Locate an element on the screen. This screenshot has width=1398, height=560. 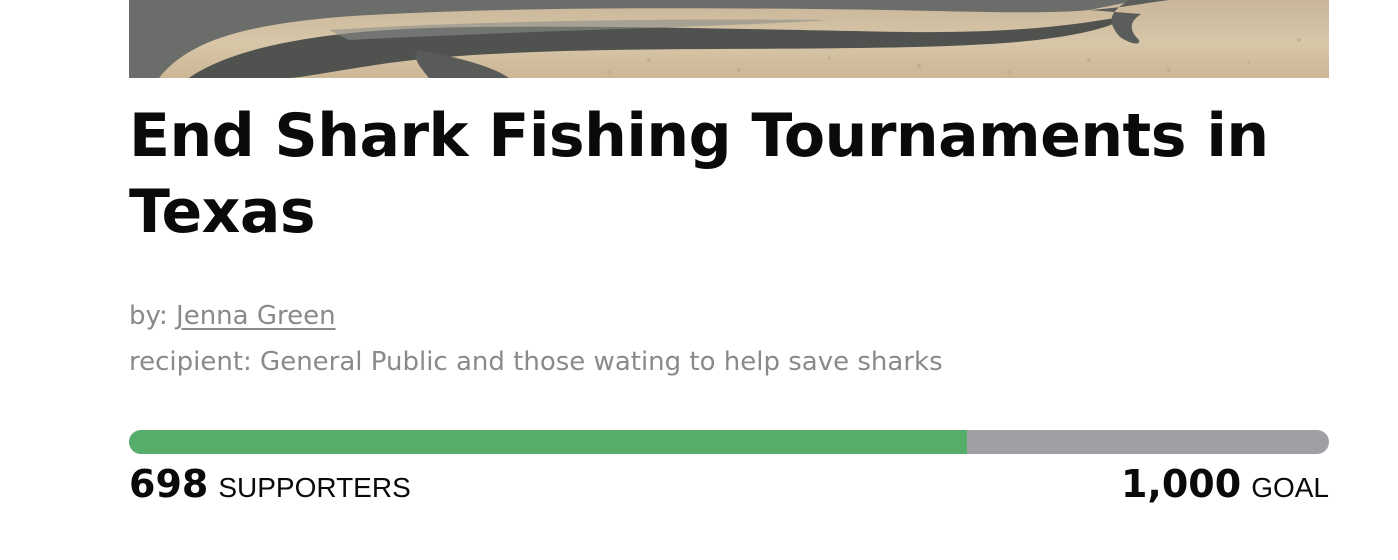
progress-counts: 698 SUPPORTERS 1,000 GOAL is located at coordinates (729, 484).